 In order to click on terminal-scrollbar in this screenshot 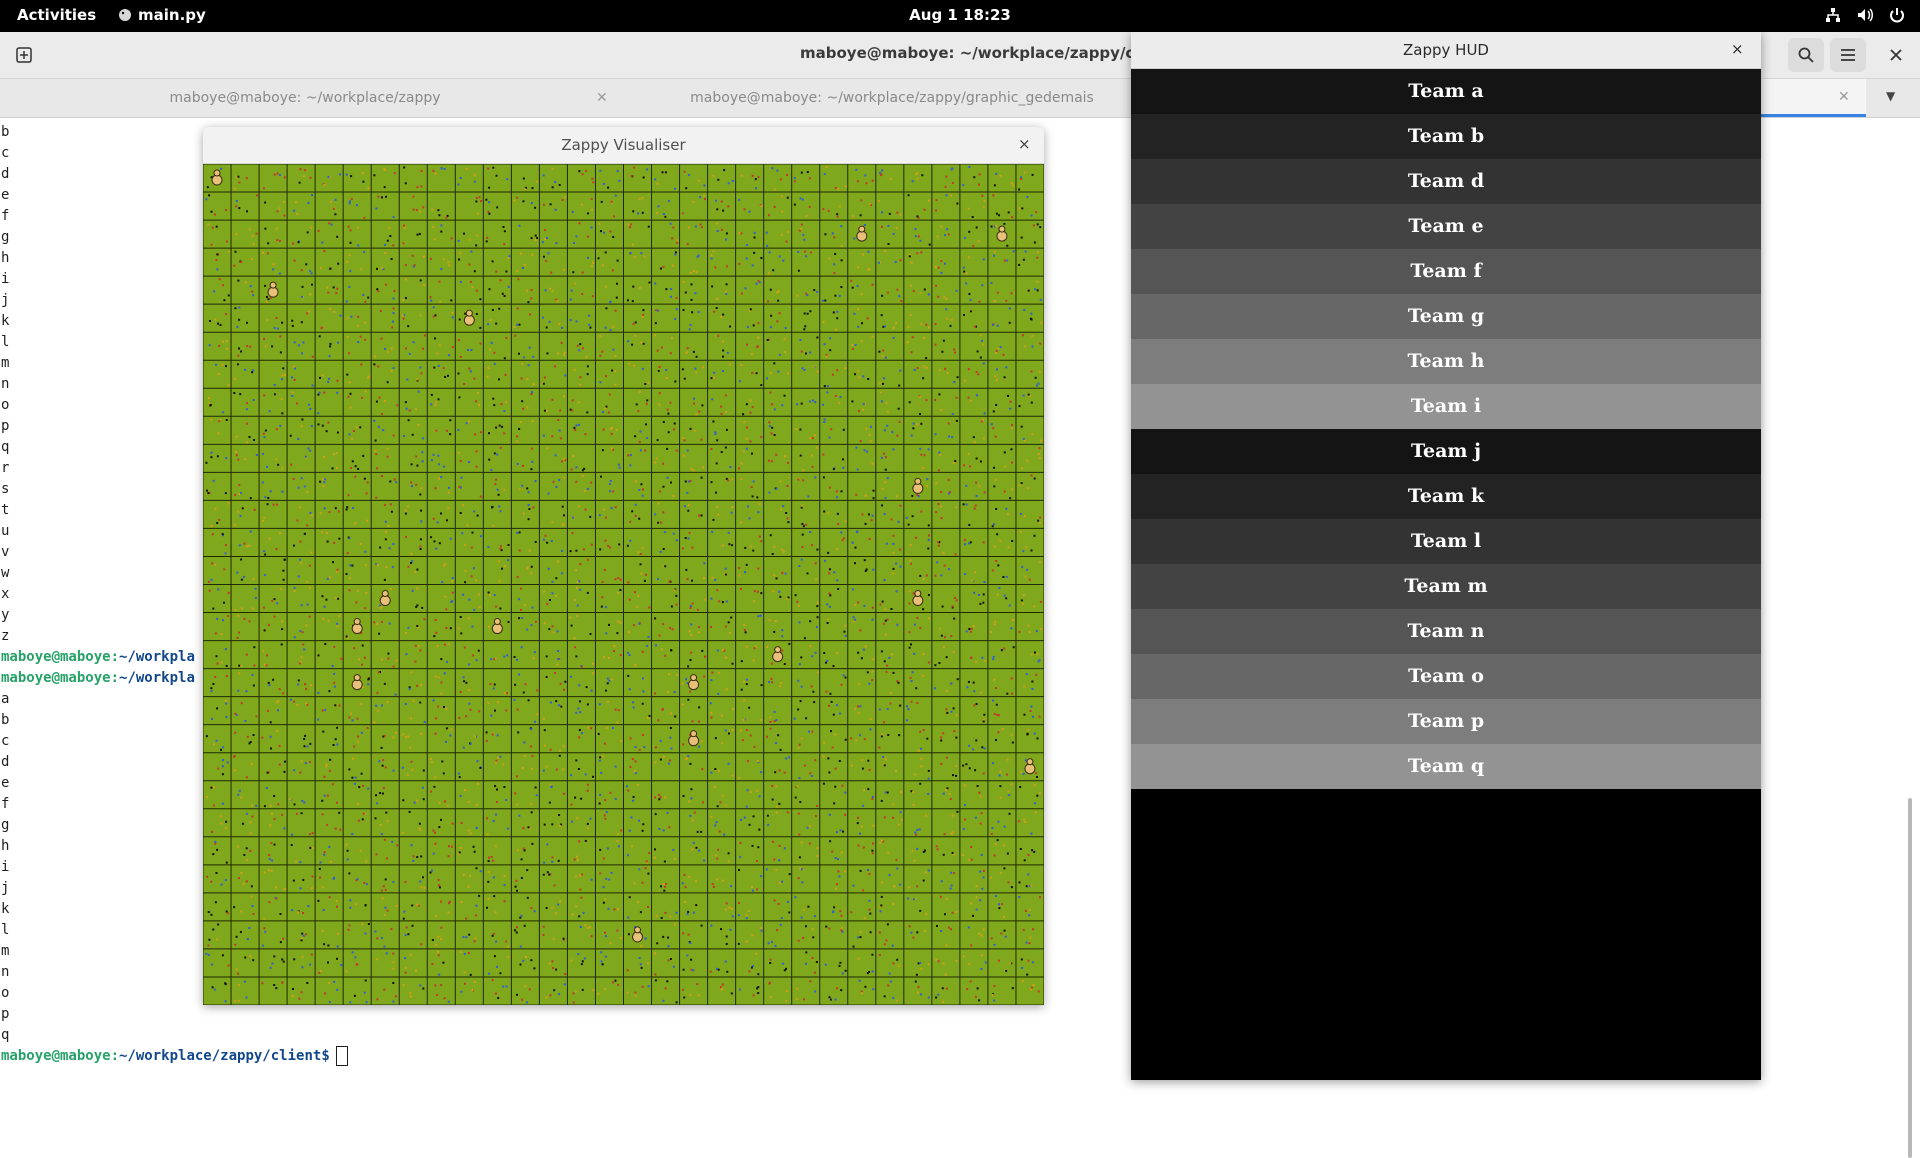, I will do `click(1910, 978)`.